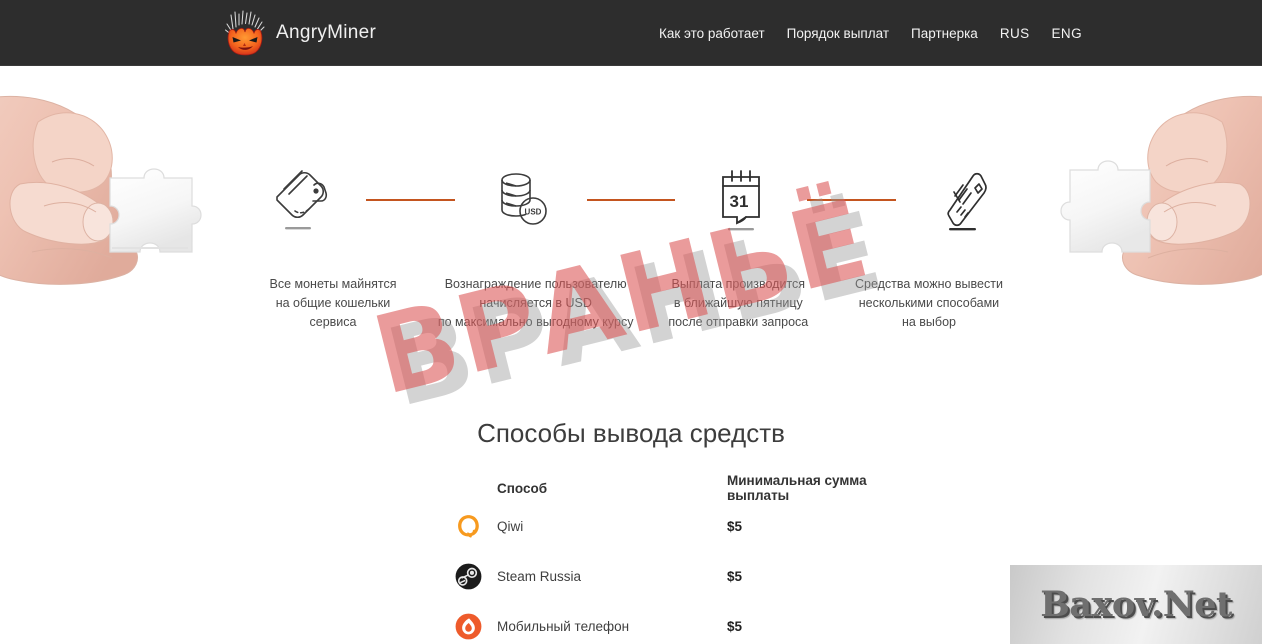 The height and width of the screenshot is (644, 1262). Describe the element at coordinates (738, 322) in the screenshot. I see `step-text-line: после отправки запроса` at that location.